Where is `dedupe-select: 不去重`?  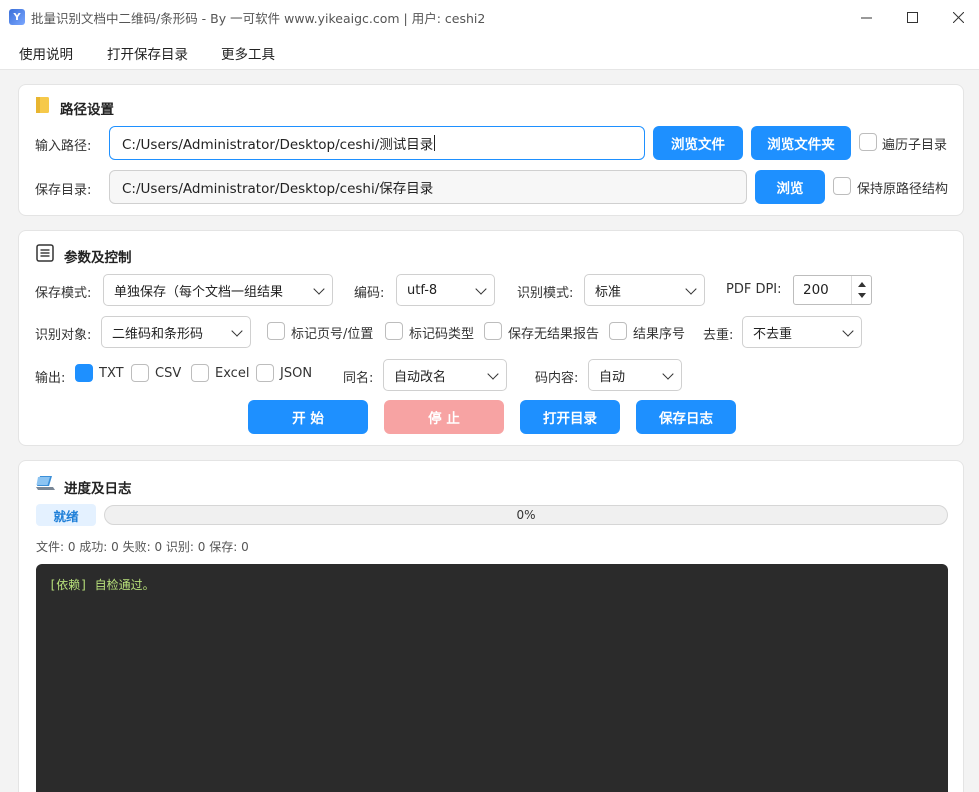
dedupe-select: 不去重 is located at coordinates (802, 332).